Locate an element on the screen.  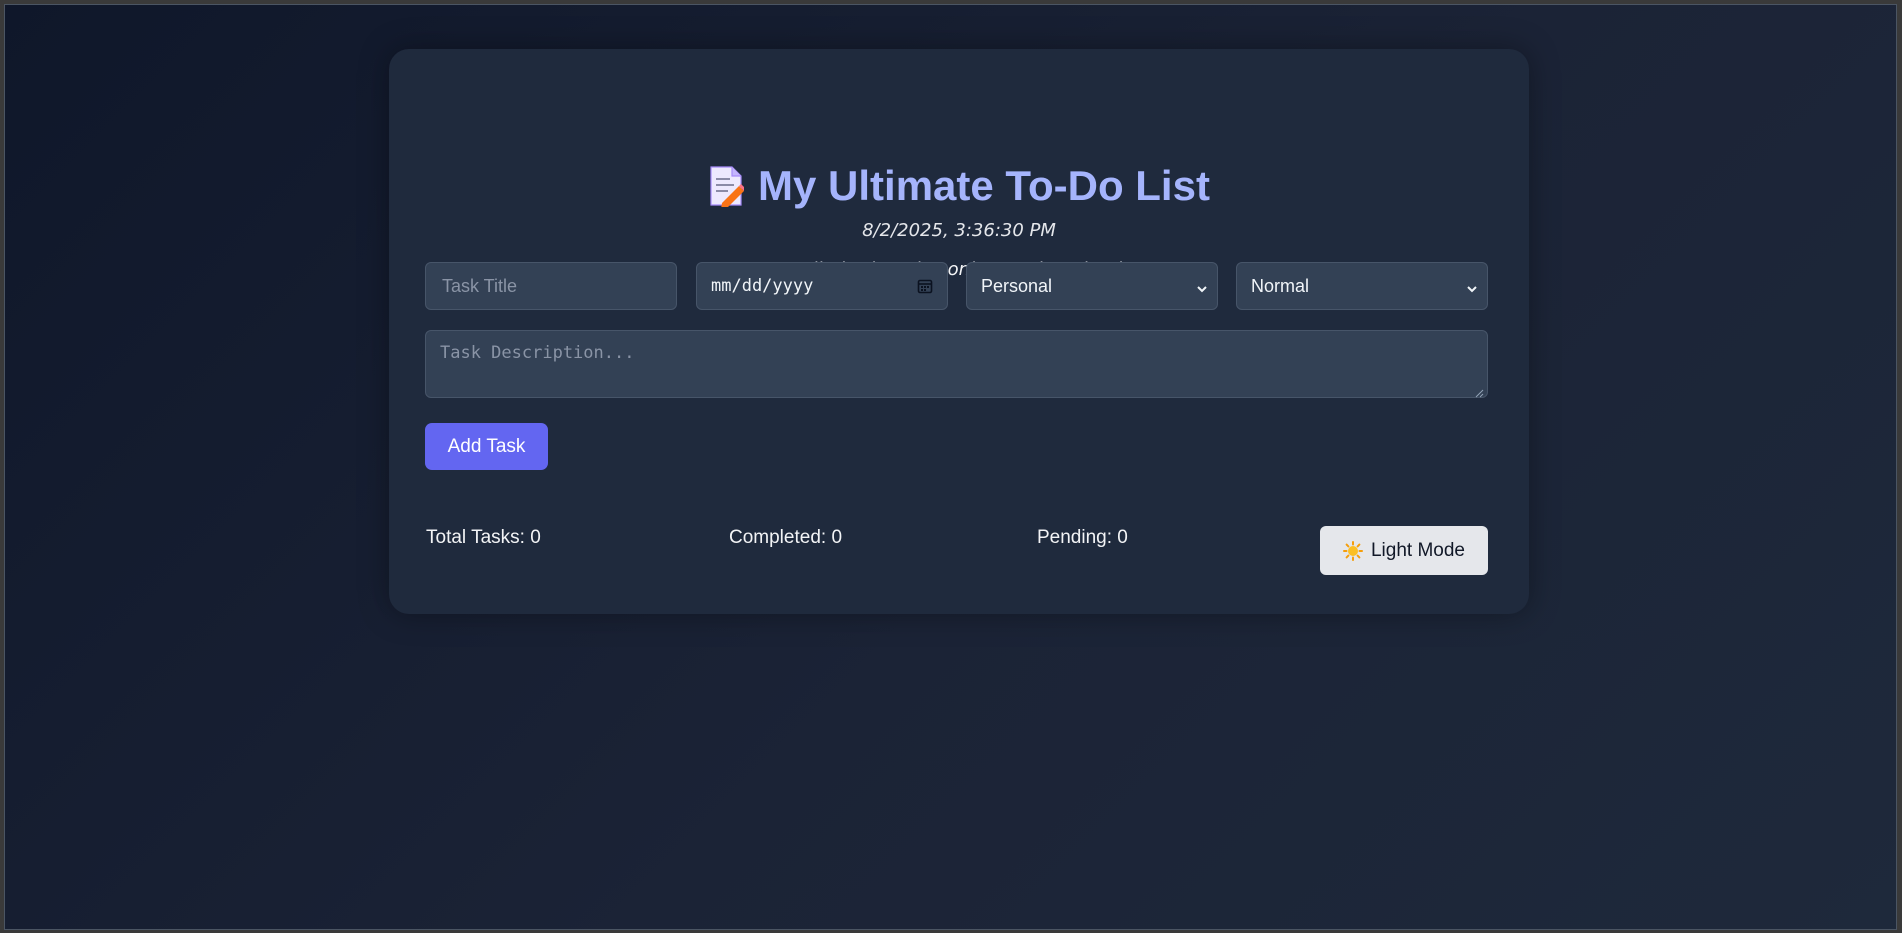
calendar-icon is located at coordinates (925, 286).